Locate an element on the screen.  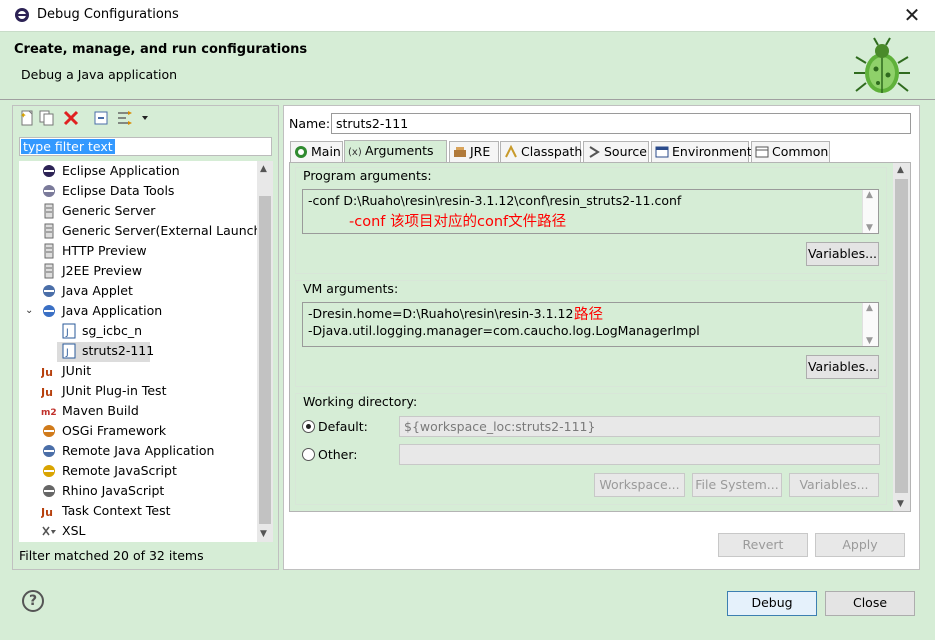
tree-item: Eclipse Application is located at coordinates (139, 171).